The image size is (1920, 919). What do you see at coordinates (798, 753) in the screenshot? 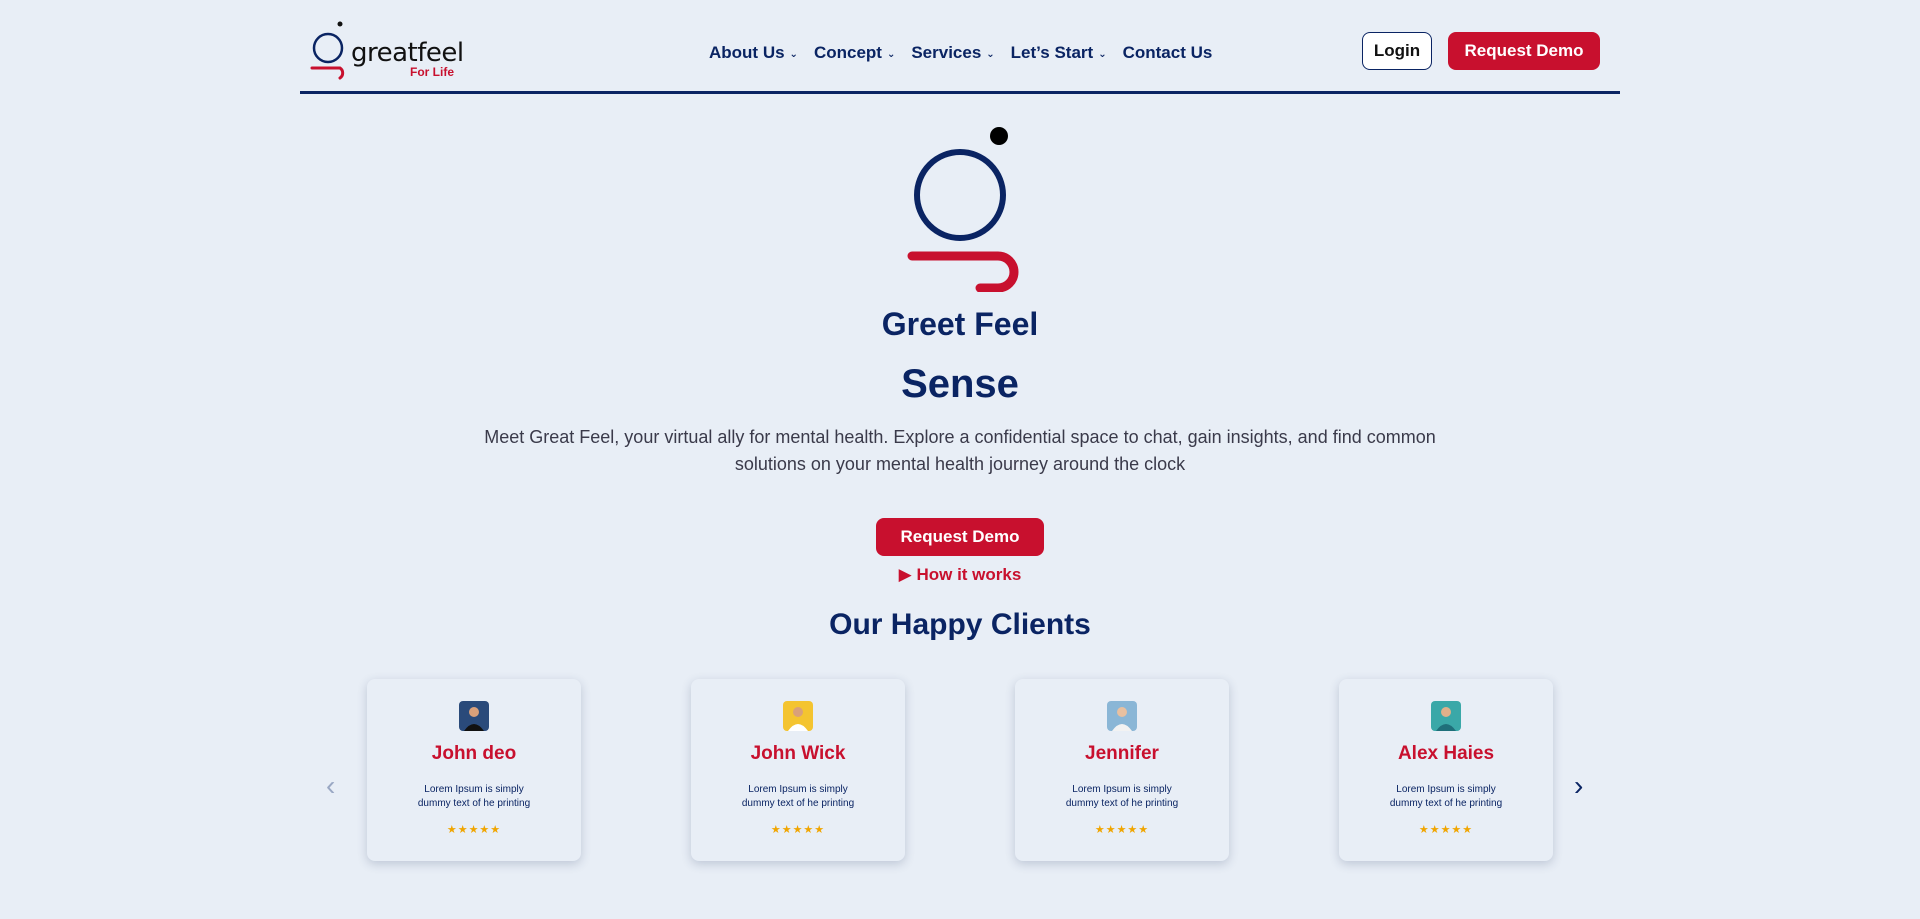
I see `client-name: John Wick` at bounding box center [798, 753].